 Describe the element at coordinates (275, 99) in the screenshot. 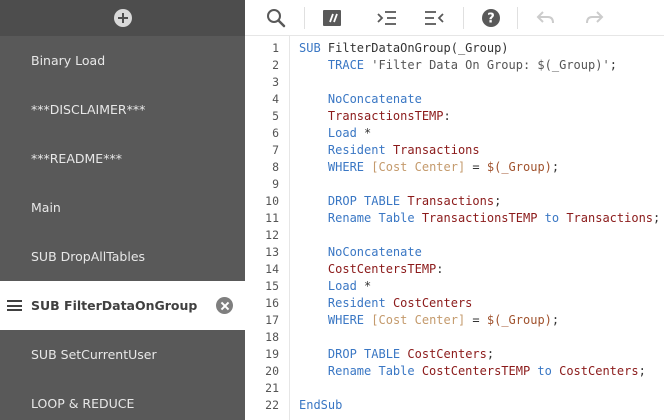

I see `line-number: 4` at that location.